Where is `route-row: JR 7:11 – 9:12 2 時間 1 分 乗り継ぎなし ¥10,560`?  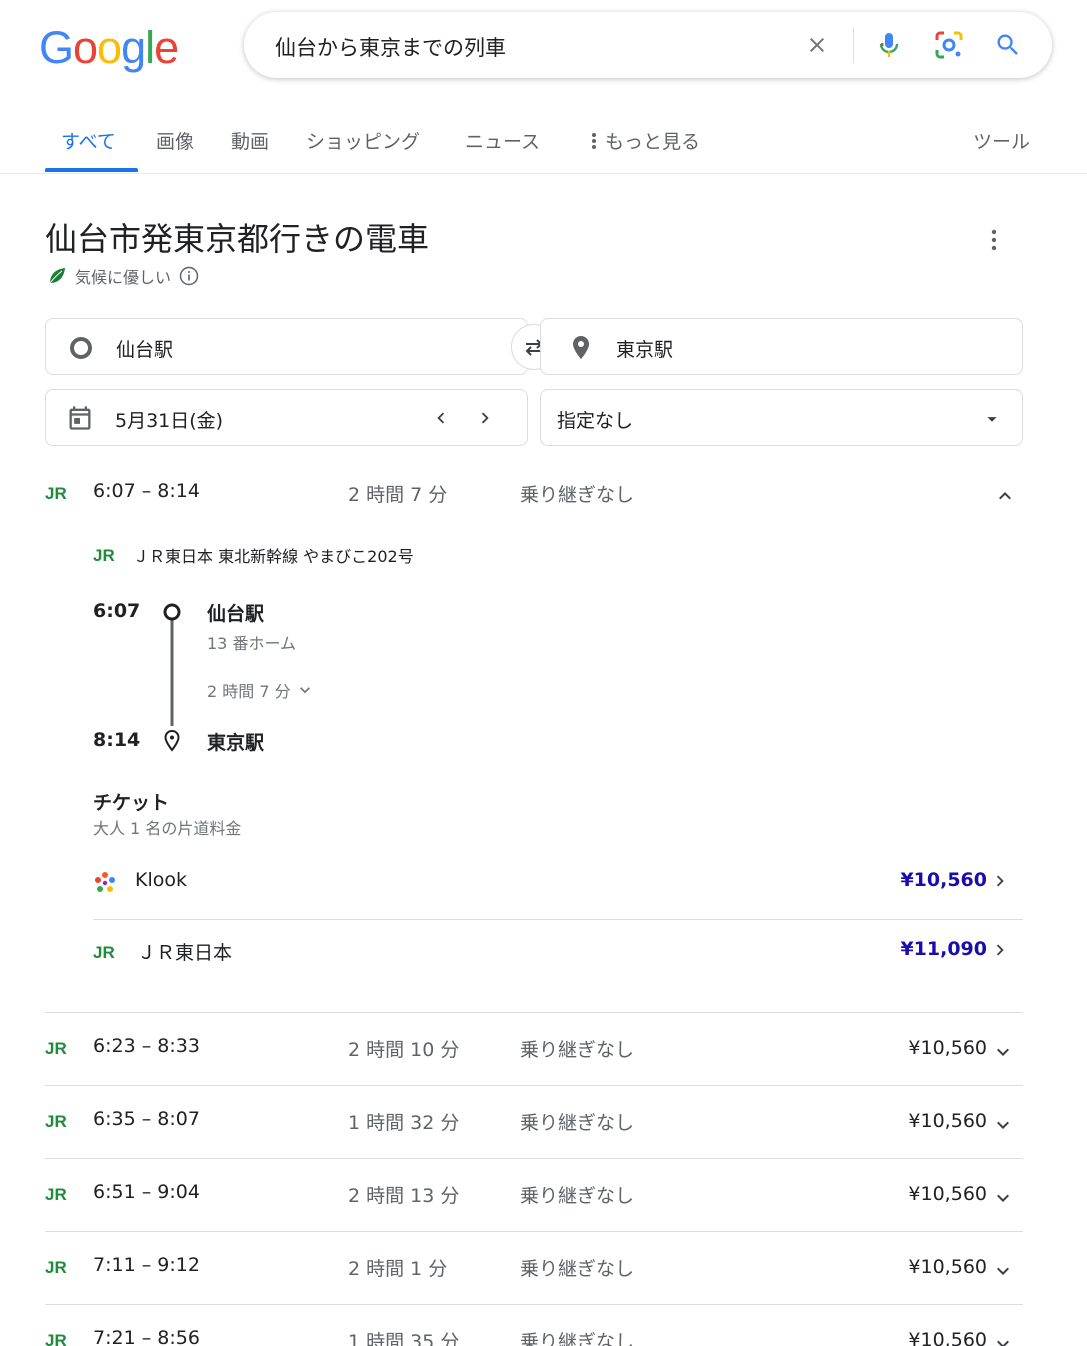
route-row: JR 7:11 – 9:12 2 時間 1 分 乗り継ぎなし ¥10,560 is located at coordinates (534, 1268).